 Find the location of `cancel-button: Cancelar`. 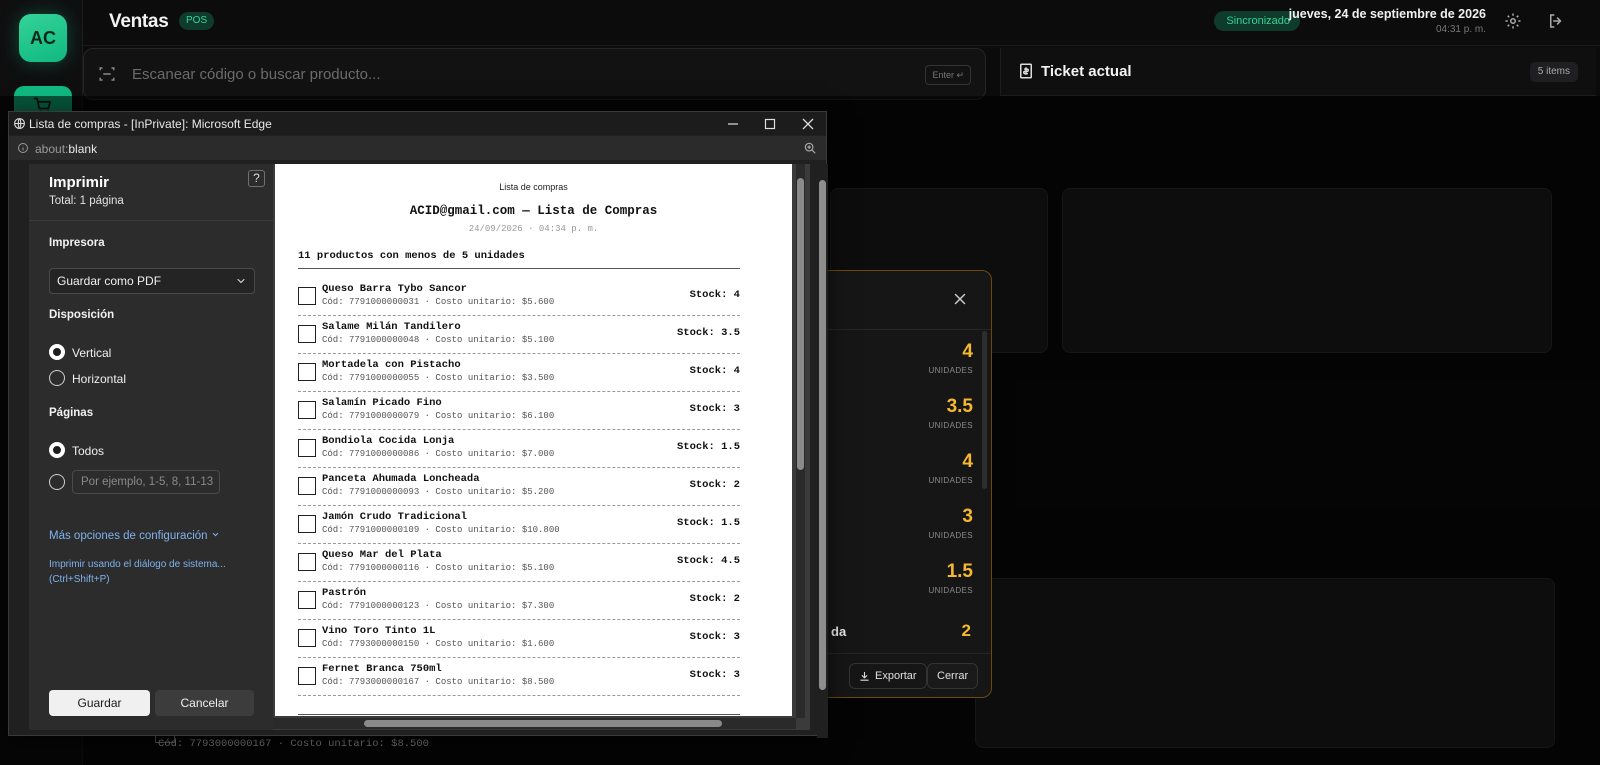

cancel-button: Cancelar is located at coordinates (204, 703).